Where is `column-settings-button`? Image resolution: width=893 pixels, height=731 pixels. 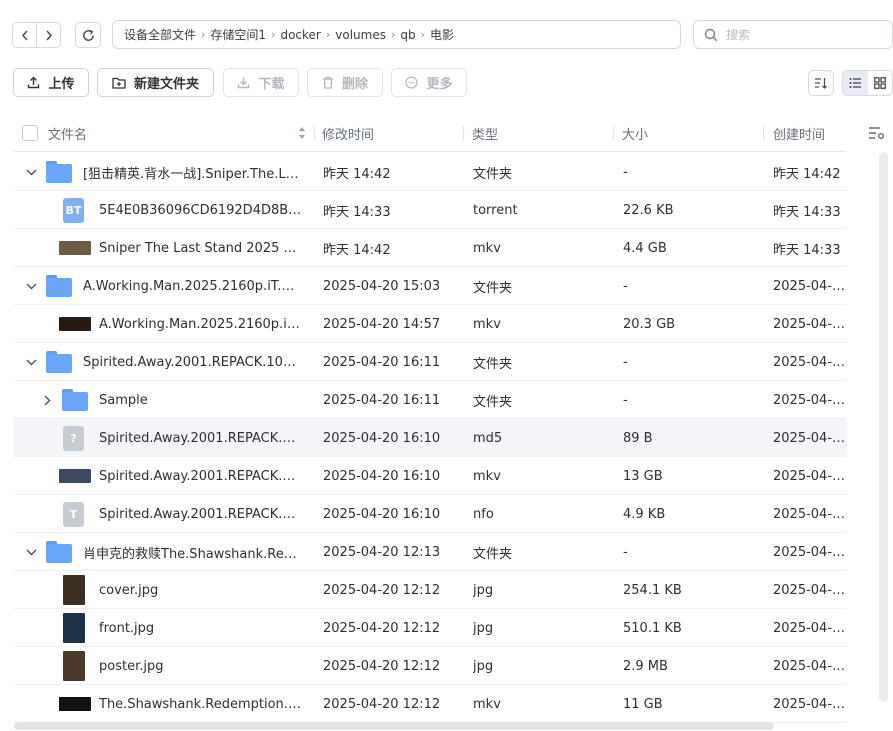 column-settings-button is located at coordinates (876, 135).